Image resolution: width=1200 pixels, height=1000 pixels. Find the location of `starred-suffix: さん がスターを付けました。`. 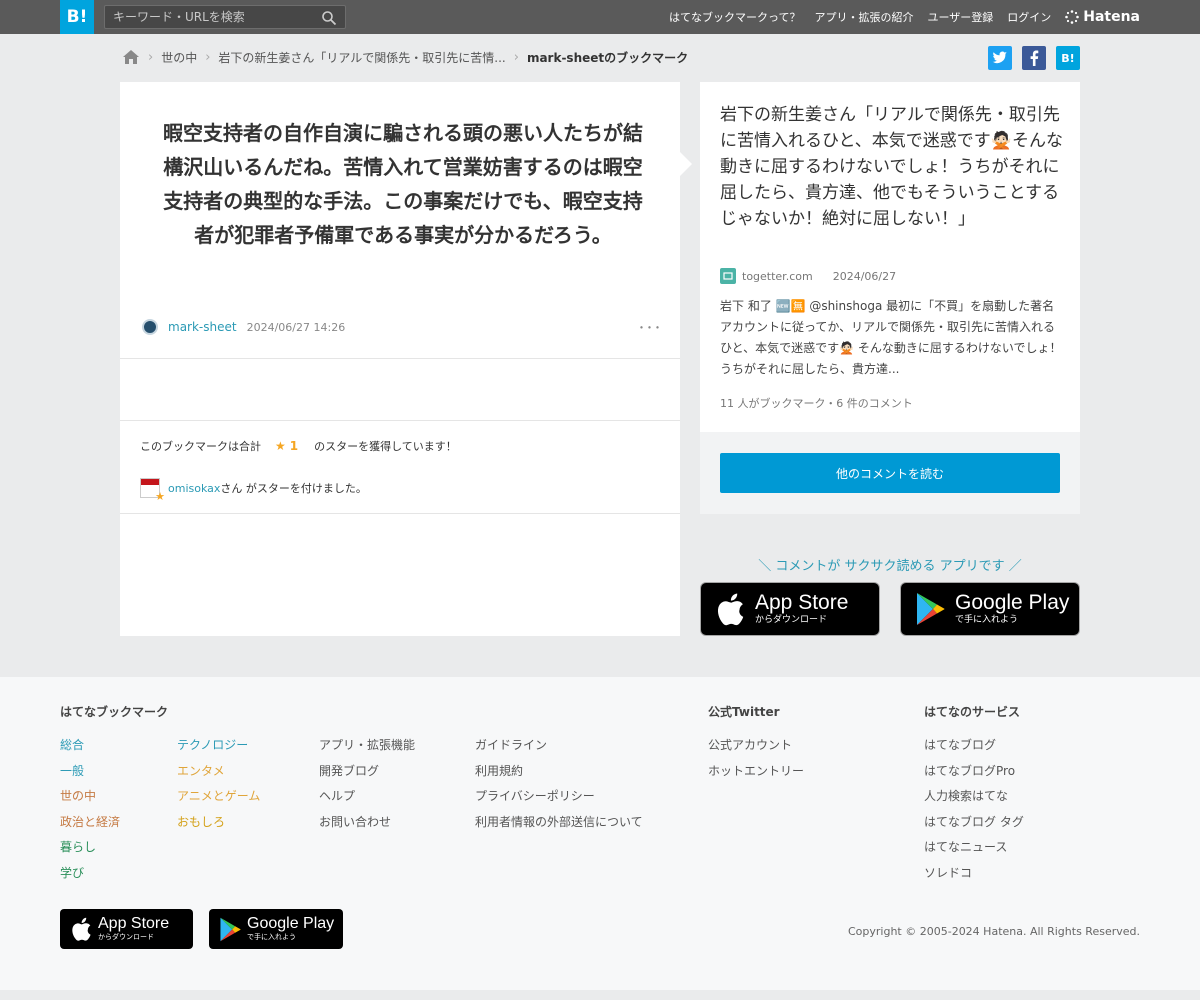

starred-suffix: さん がスターを付けました。 is located at coordinates (293, 488).